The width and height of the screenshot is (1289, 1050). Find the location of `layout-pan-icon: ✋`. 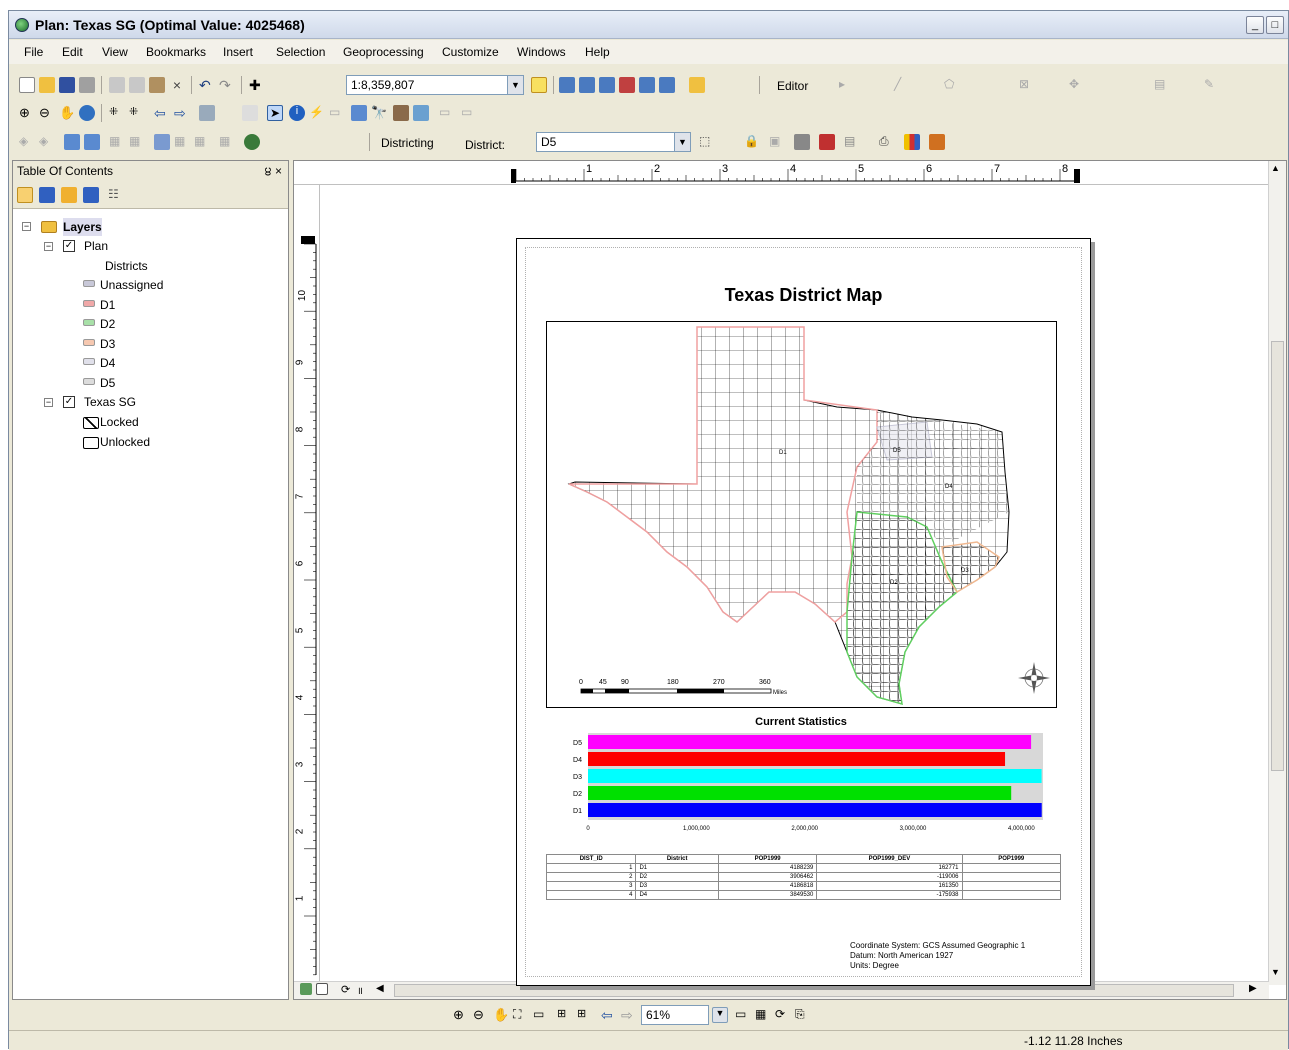

layout-pan-icon: ✋ is located at coordinates (501, 1015).